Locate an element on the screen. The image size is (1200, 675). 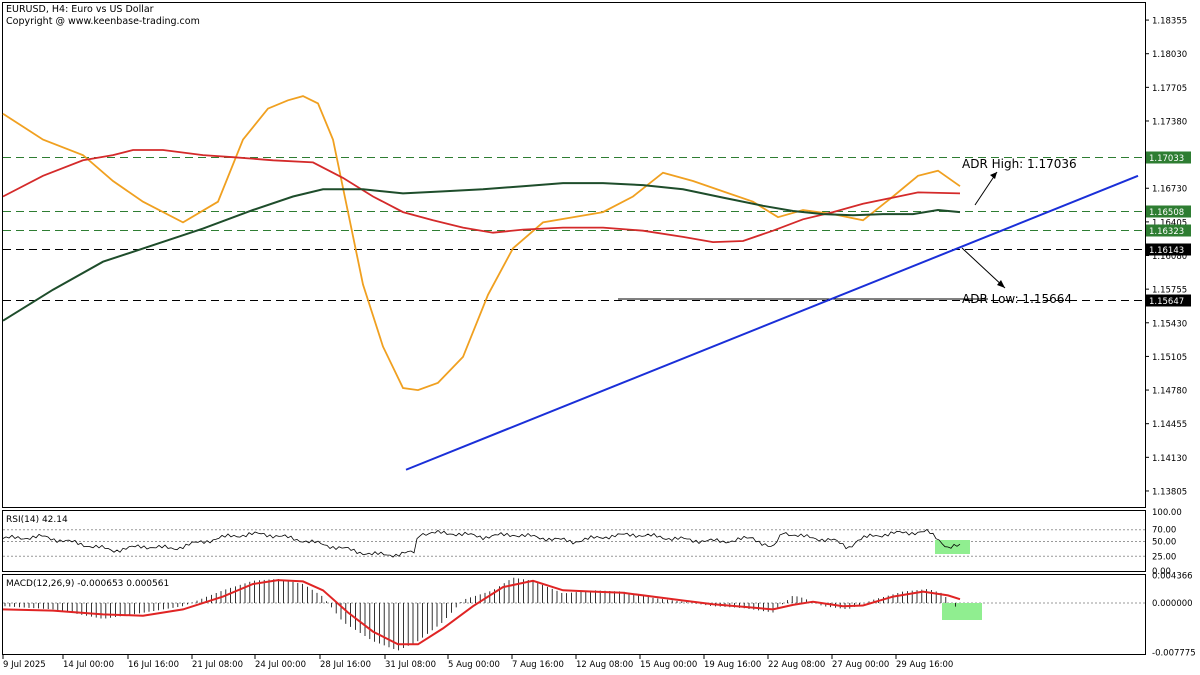
adr-low-arrow is located at coordinates (983, 268).